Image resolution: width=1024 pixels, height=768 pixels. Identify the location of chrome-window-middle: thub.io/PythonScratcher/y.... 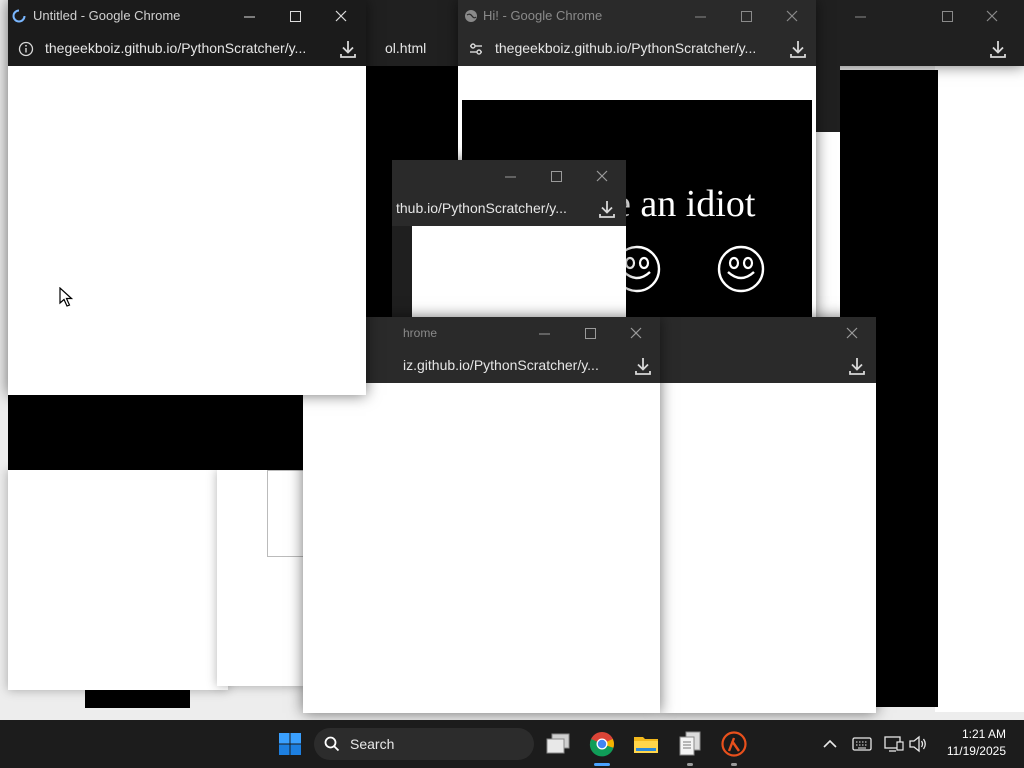
(509, 240).